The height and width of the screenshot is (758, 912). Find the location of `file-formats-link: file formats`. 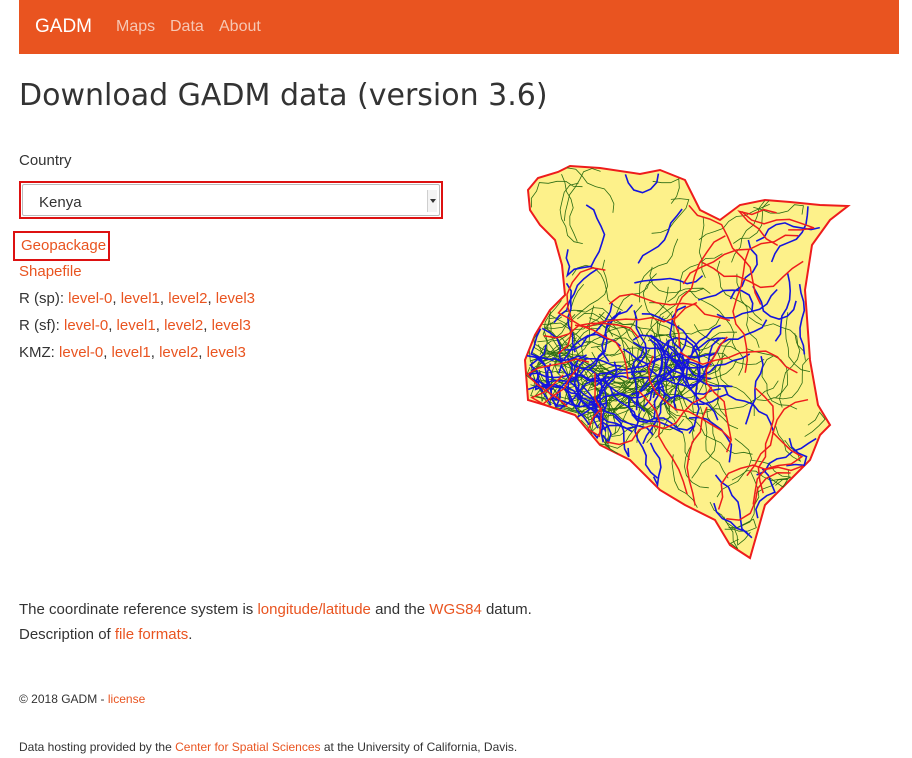

file-formats-link: file formats is located at coordinates (151, 634).